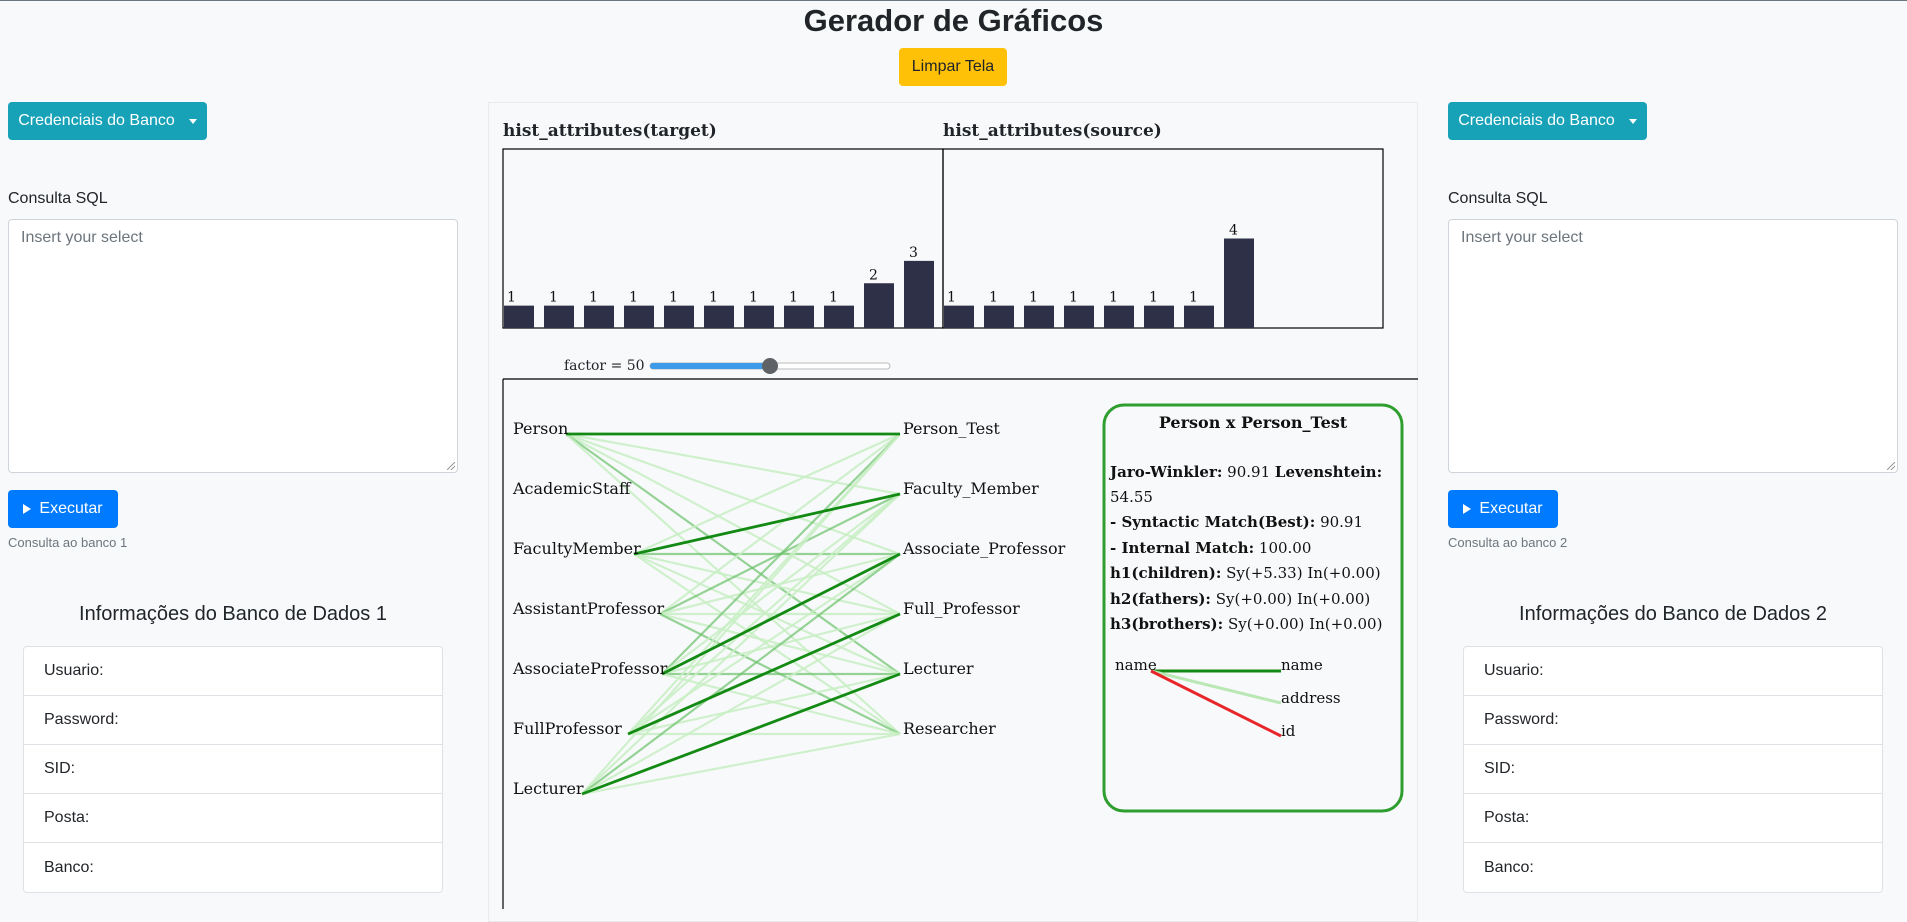 The height and width of the screenshot is (922, 1907). What do you see at coordinates (1182, 548) in the screenshot?
I see `int-label: - Internal Match:` at bounding box center [1182, 548].